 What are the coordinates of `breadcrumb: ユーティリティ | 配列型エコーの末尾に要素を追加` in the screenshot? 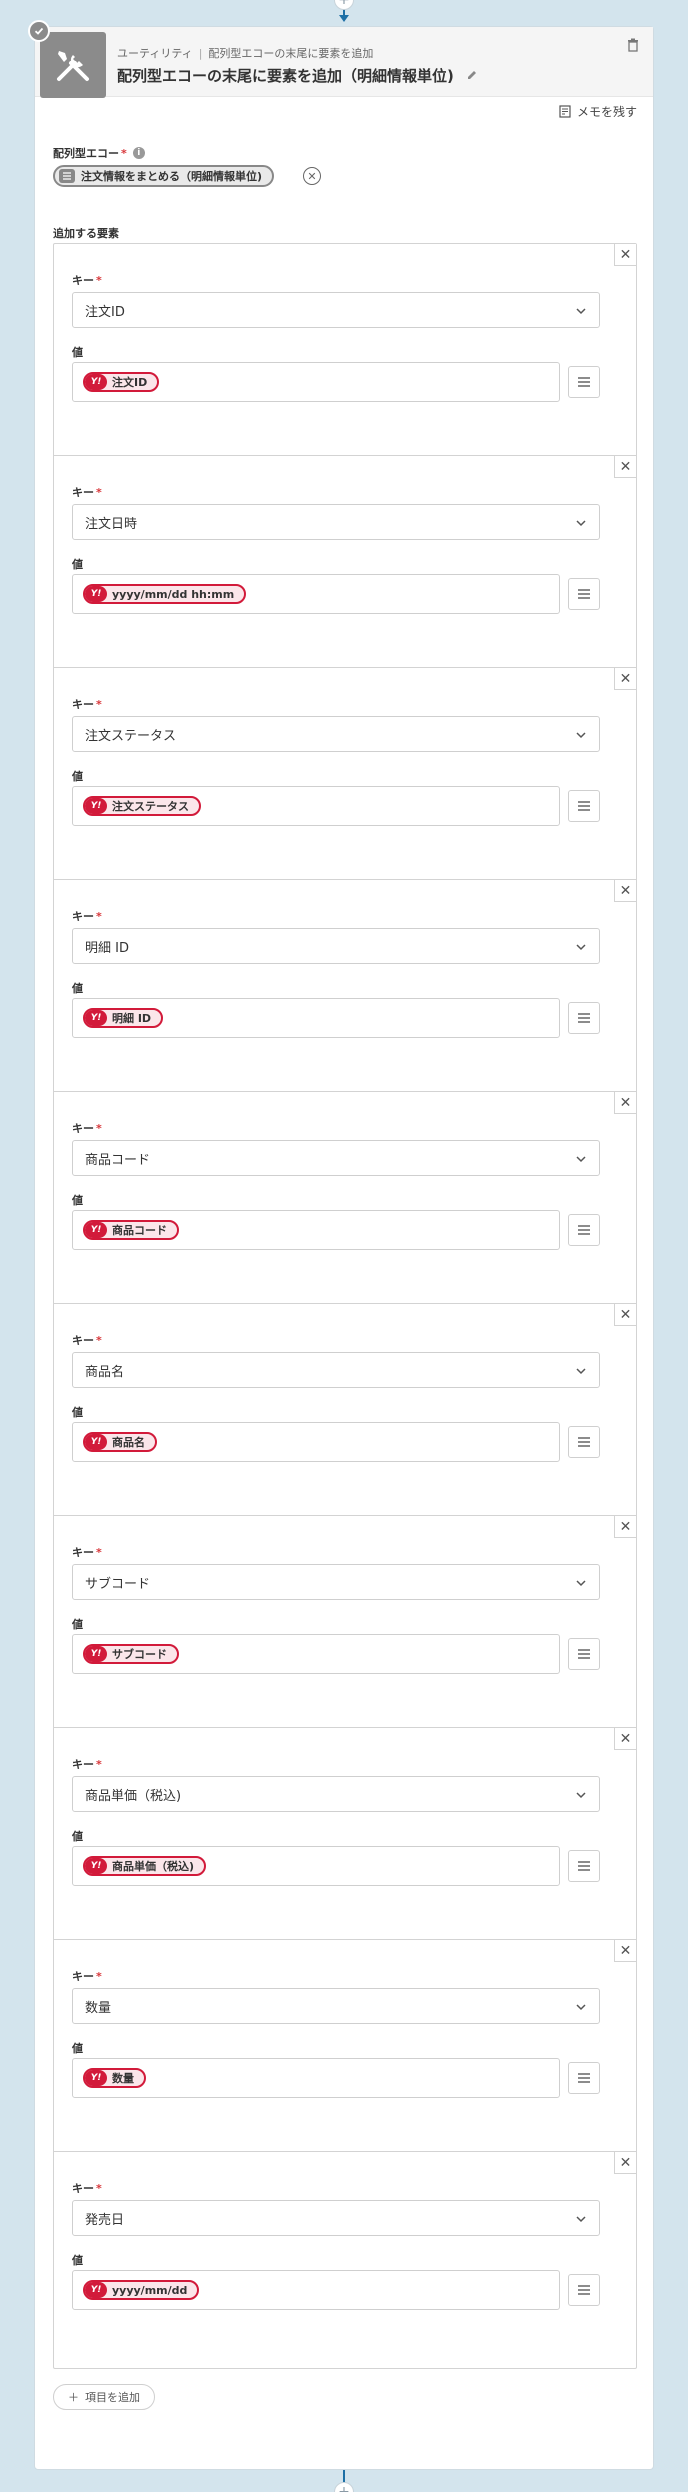 It's located at (245, 53).